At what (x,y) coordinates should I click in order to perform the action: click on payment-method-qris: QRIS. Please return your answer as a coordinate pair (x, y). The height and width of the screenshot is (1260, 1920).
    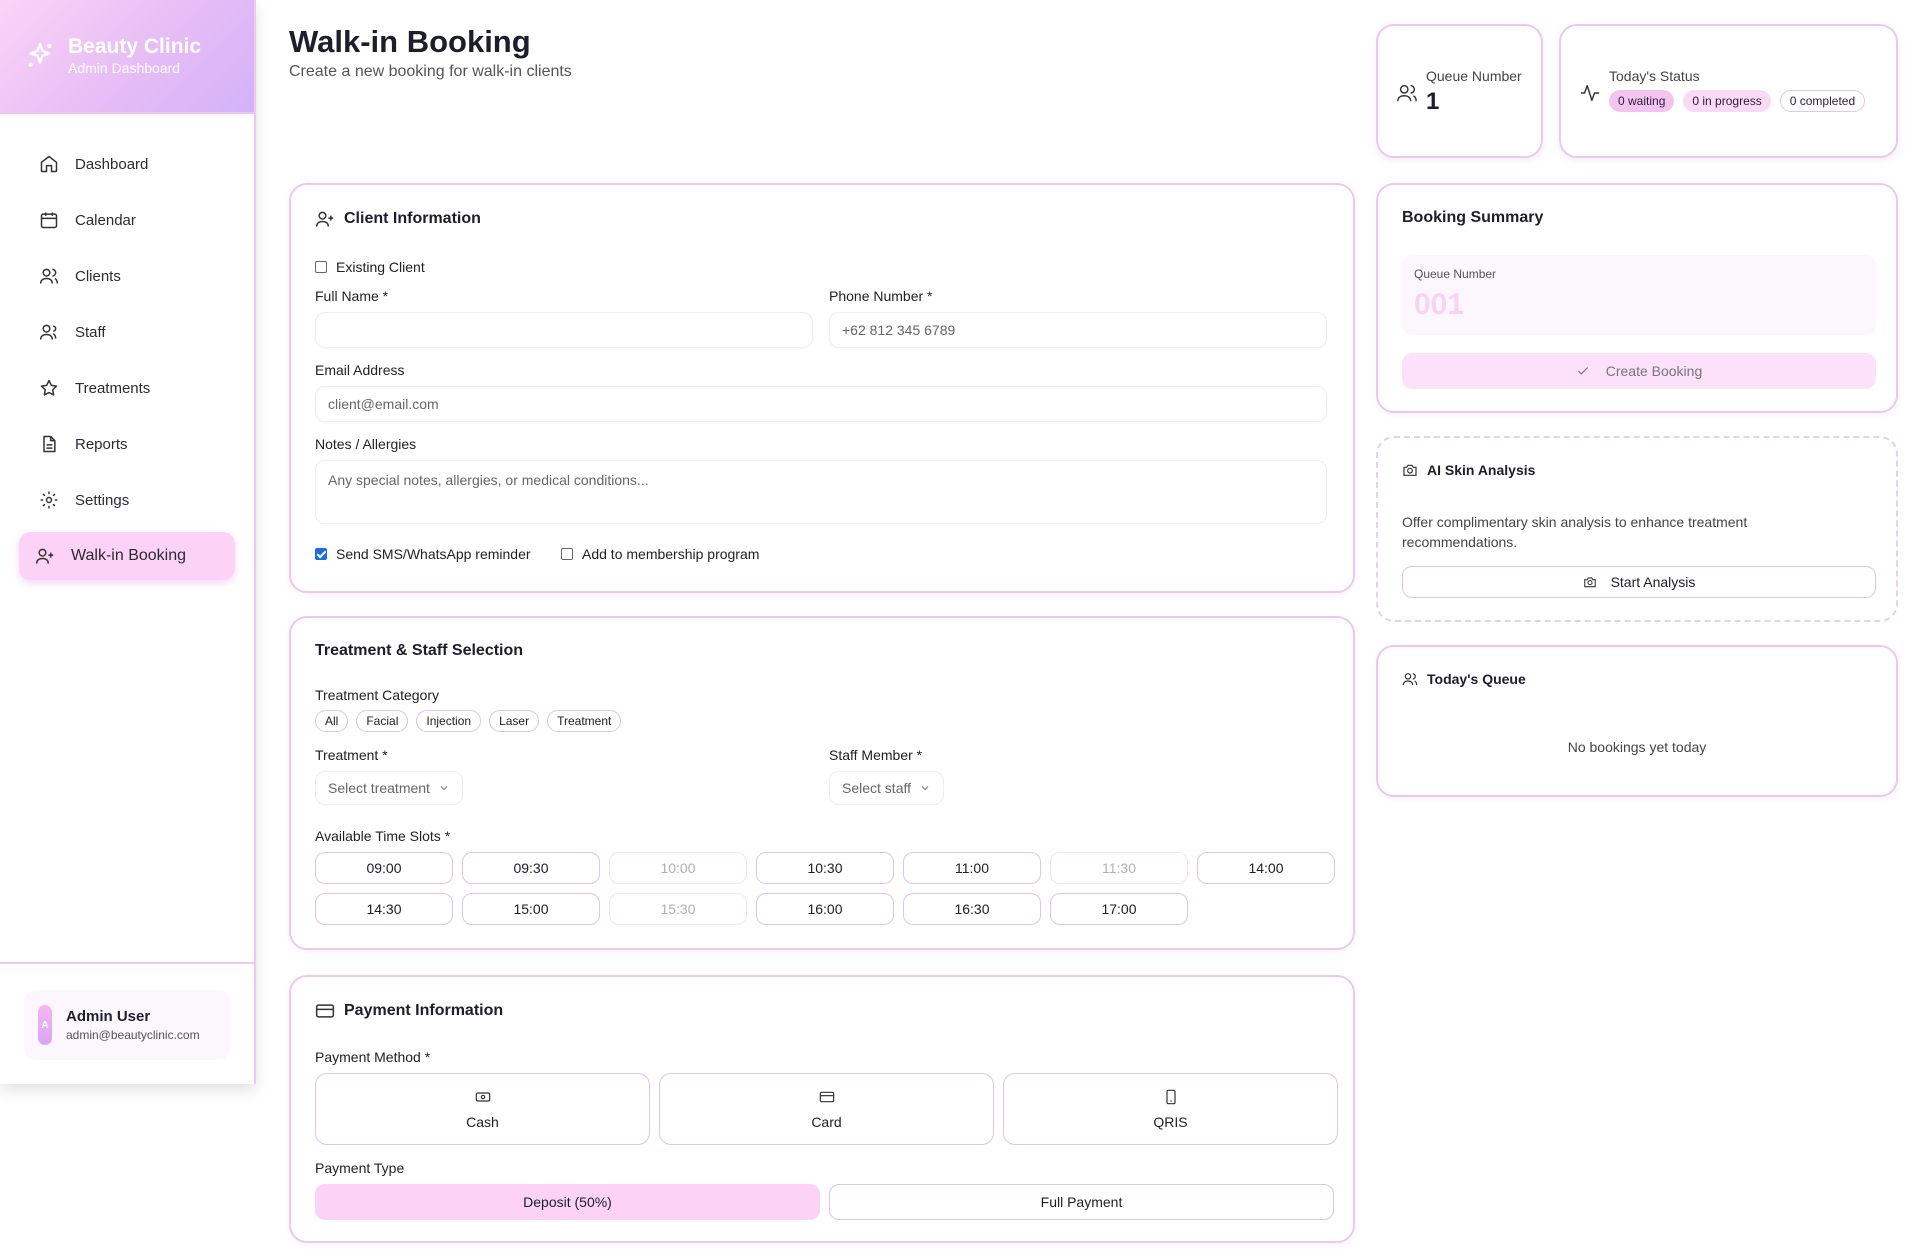
    Looking at the image, I should click on (1170, 1109).